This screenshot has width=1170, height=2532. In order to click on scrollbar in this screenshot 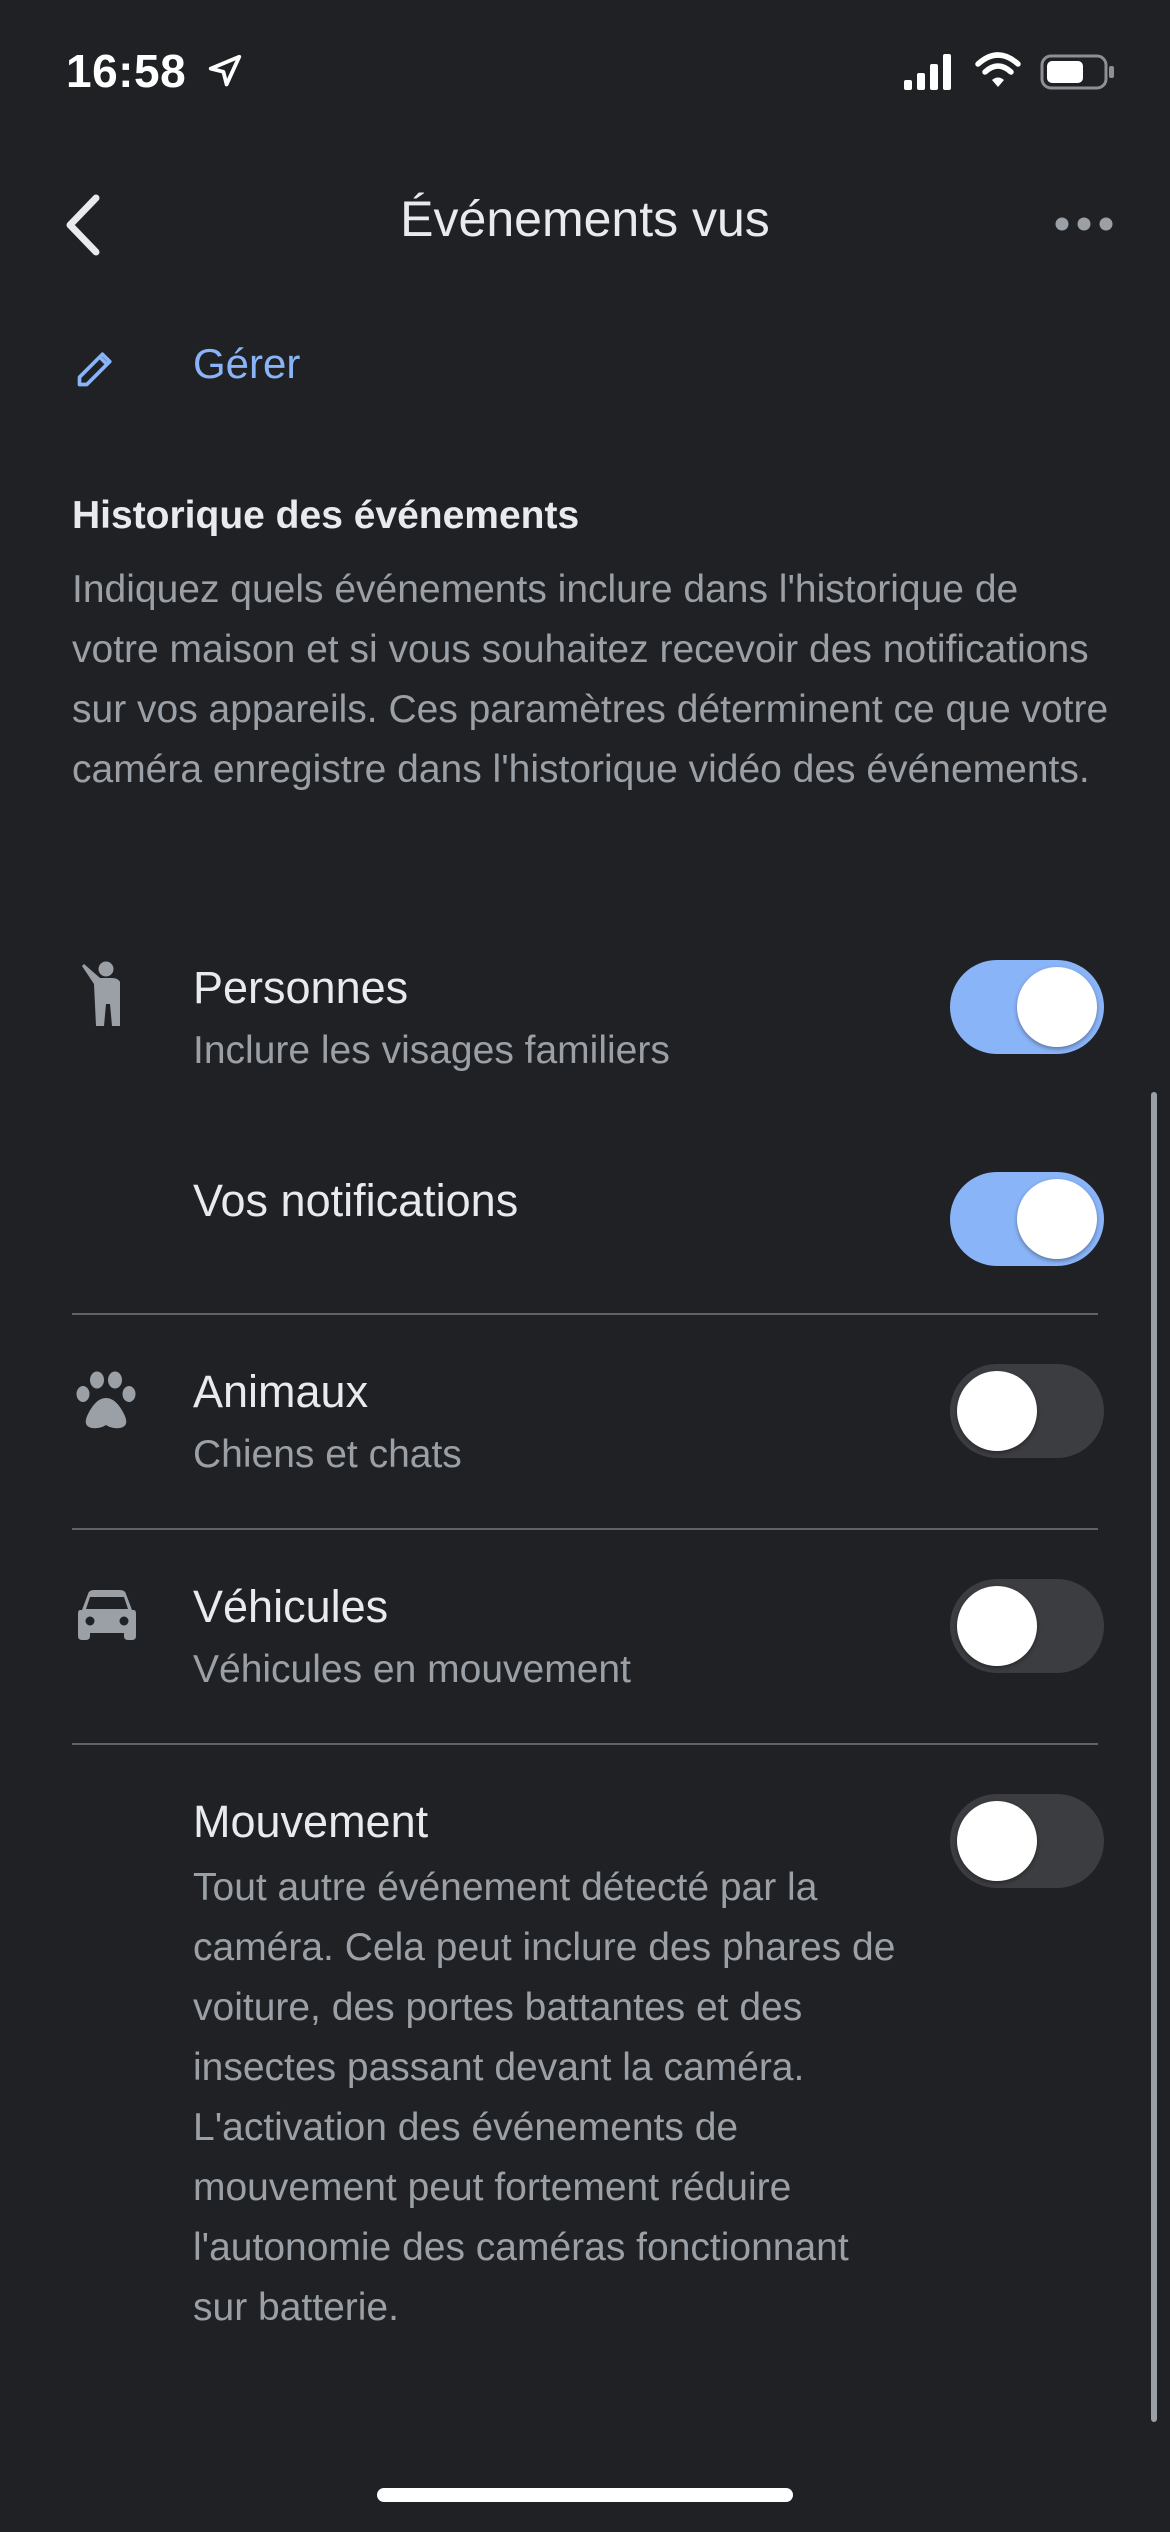, I will do `click(1154, 1757)`.